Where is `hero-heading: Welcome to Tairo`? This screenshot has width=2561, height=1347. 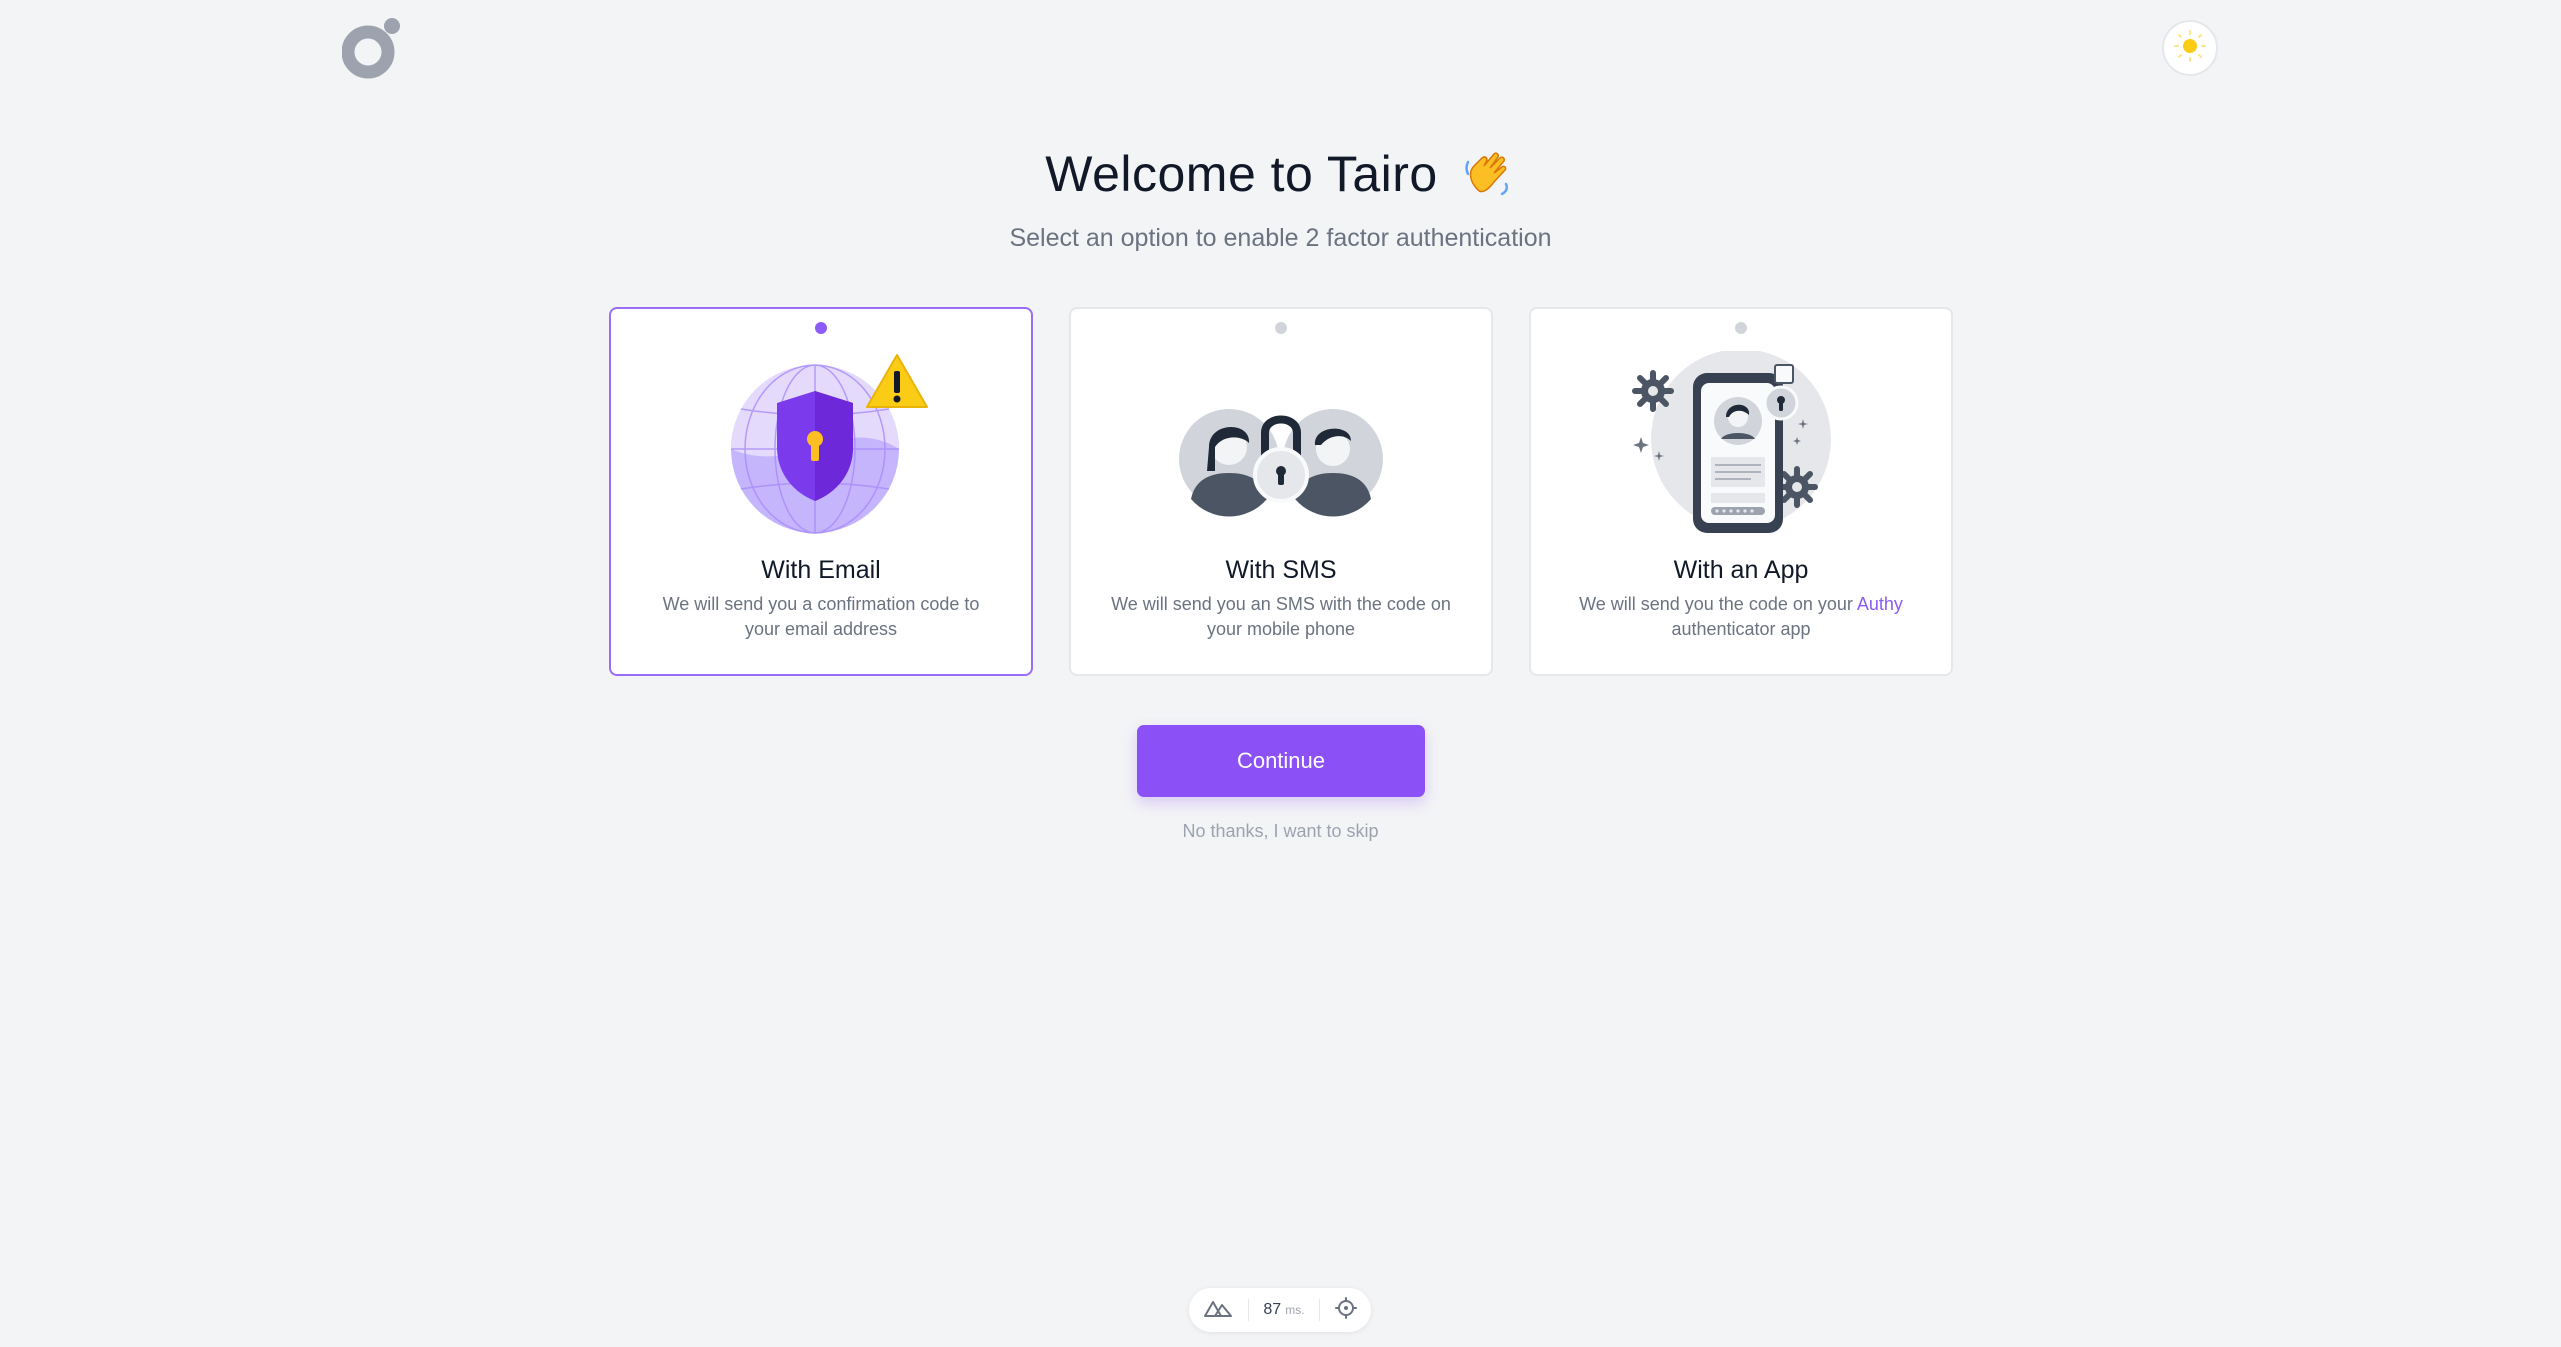
hero-heading: Welcome to Tairo is located at coordinates (1280, 174).